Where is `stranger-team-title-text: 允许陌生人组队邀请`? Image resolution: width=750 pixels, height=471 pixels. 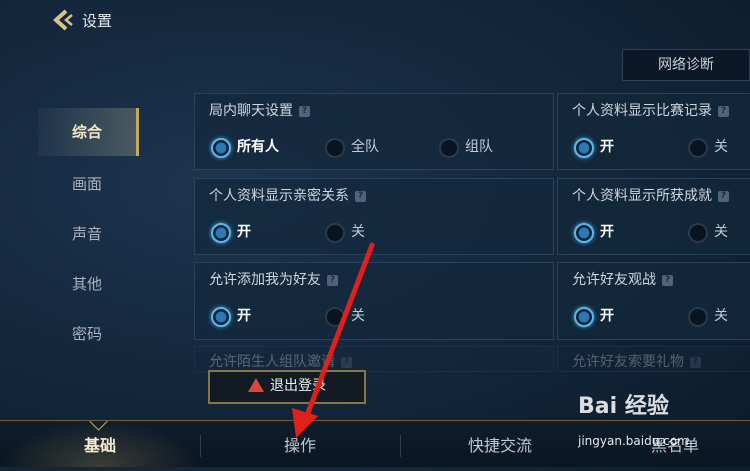
stranger-team-title-text: 允许陌生人组队邀请 is located at coordinates (272, 362).